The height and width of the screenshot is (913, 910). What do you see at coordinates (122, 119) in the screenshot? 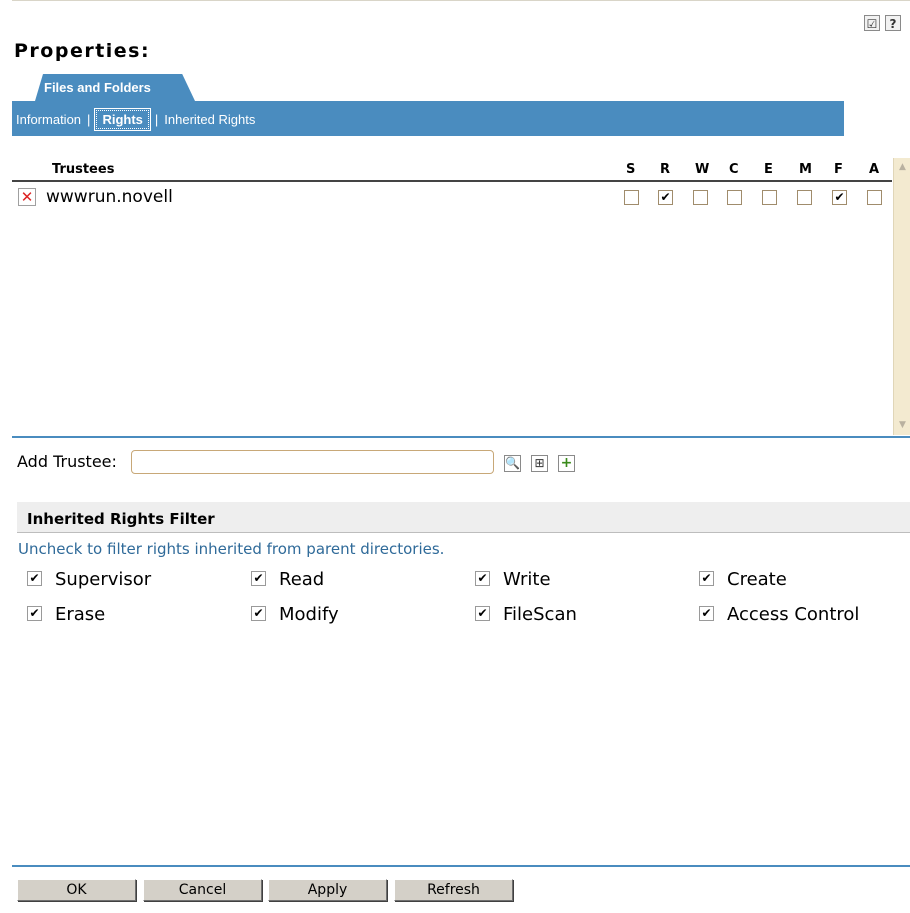
I see `subnav-rights: Rights` at bounding box center [122, 119].